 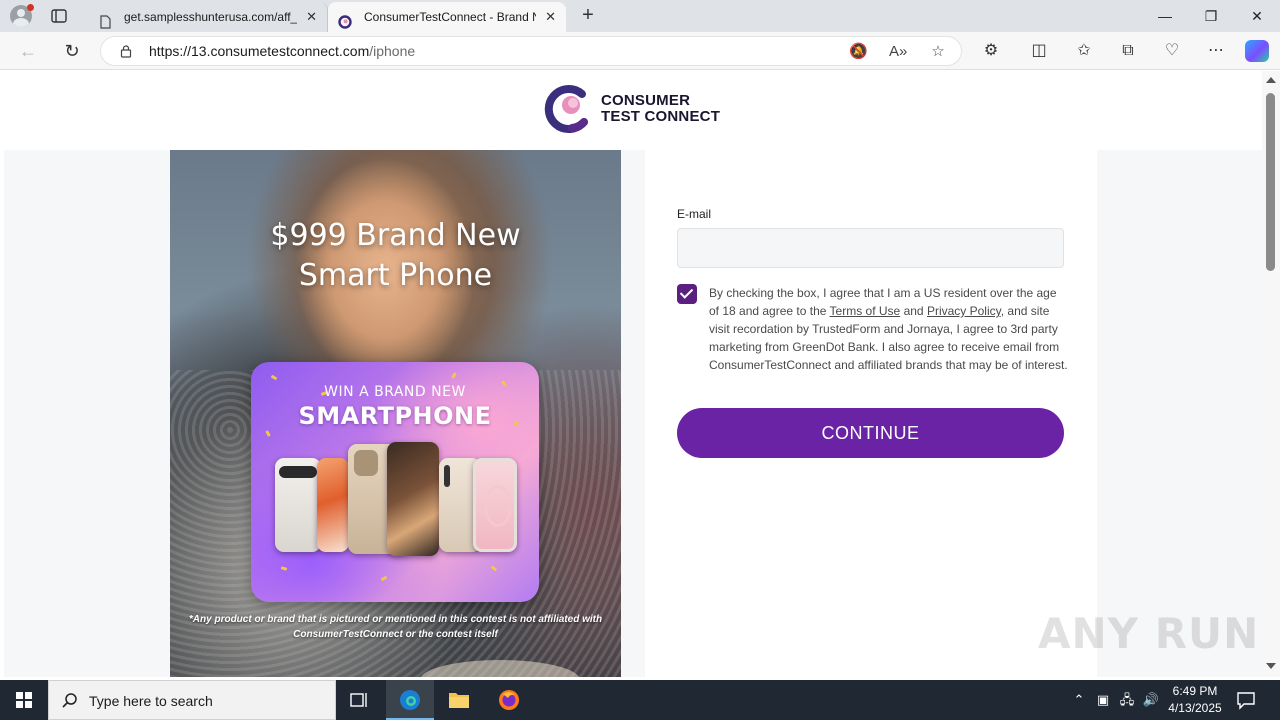 What do you see at coordinates (413, 499) in the screenshot?
I see `phone-iphone-front-image` at bounding box center [413, 499].